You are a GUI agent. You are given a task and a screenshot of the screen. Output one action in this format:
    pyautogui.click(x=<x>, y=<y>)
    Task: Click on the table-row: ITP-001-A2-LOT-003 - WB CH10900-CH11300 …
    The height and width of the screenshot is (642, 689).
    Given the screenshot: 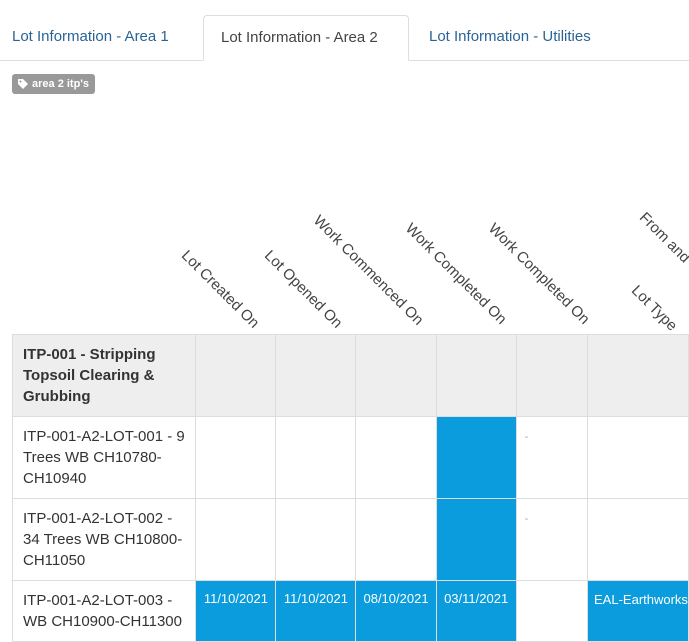 What is the action you would take?
    pyautogui.click(x=350, y=611)
    